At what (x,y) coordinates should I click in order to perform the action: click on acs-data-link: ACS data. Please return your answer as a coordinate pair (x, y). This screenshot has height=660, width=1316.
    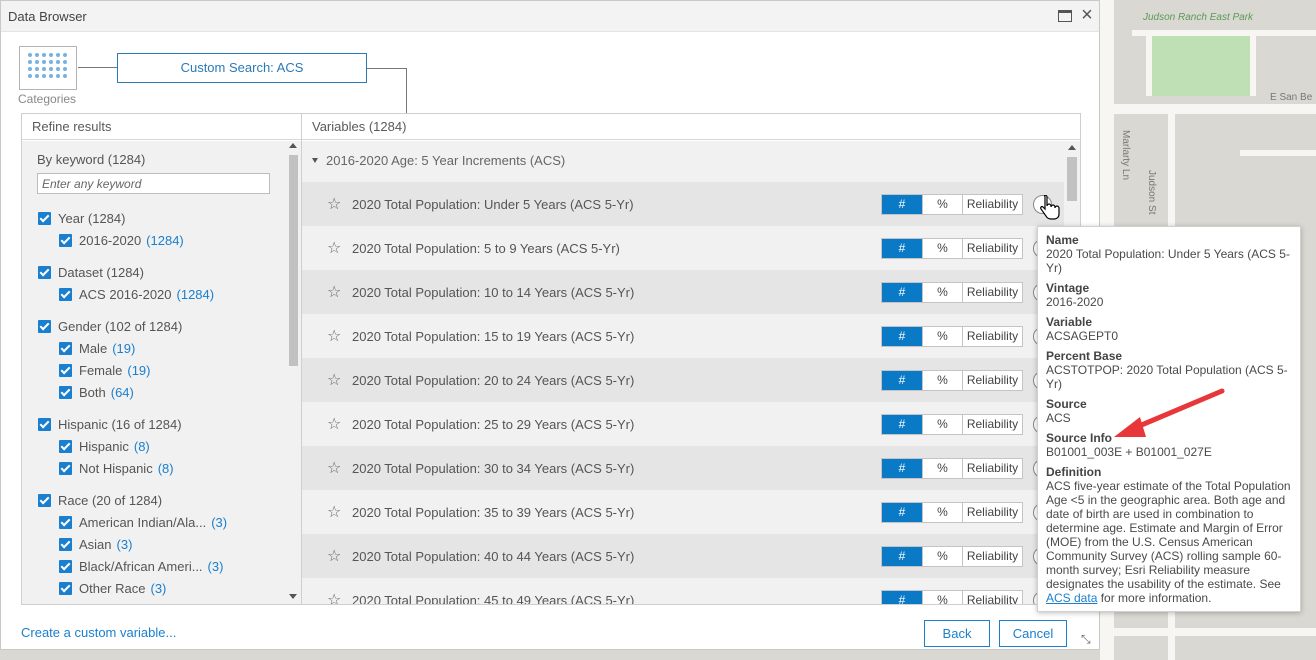
    Looking at the image, I should click on (1071, 598).